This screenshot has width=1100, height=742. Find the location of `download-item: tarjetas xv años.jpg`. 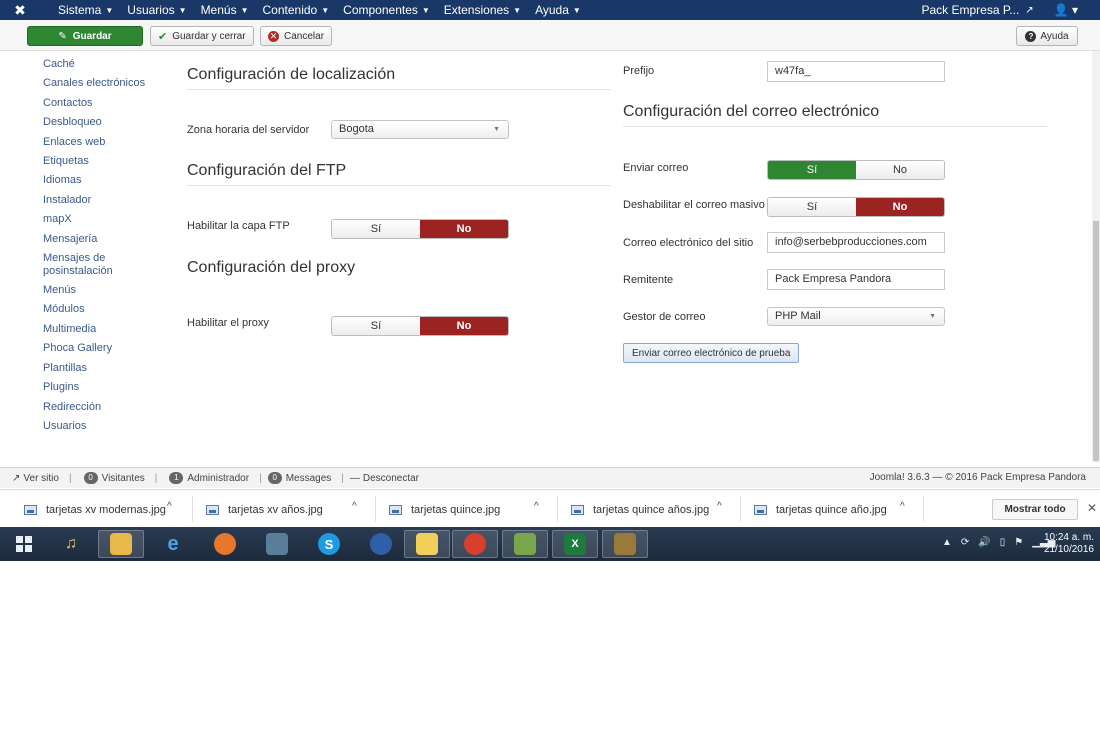

download-item: tarjetas xv años.jpg is located at coordinates (264, 510).